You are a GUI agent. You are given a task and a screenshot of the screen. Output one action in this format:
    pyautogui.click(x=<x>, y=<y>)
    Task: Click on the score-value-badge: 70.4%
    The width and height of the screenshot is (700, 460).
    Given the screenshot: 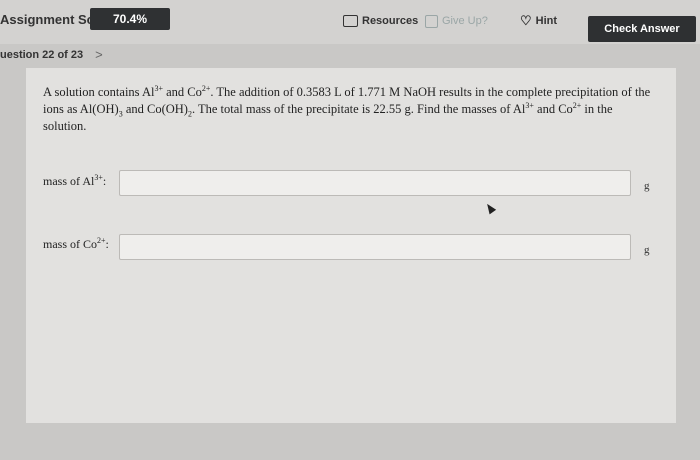 What is the action you would take?
    pyautogui.click(x=130, y=19)
    